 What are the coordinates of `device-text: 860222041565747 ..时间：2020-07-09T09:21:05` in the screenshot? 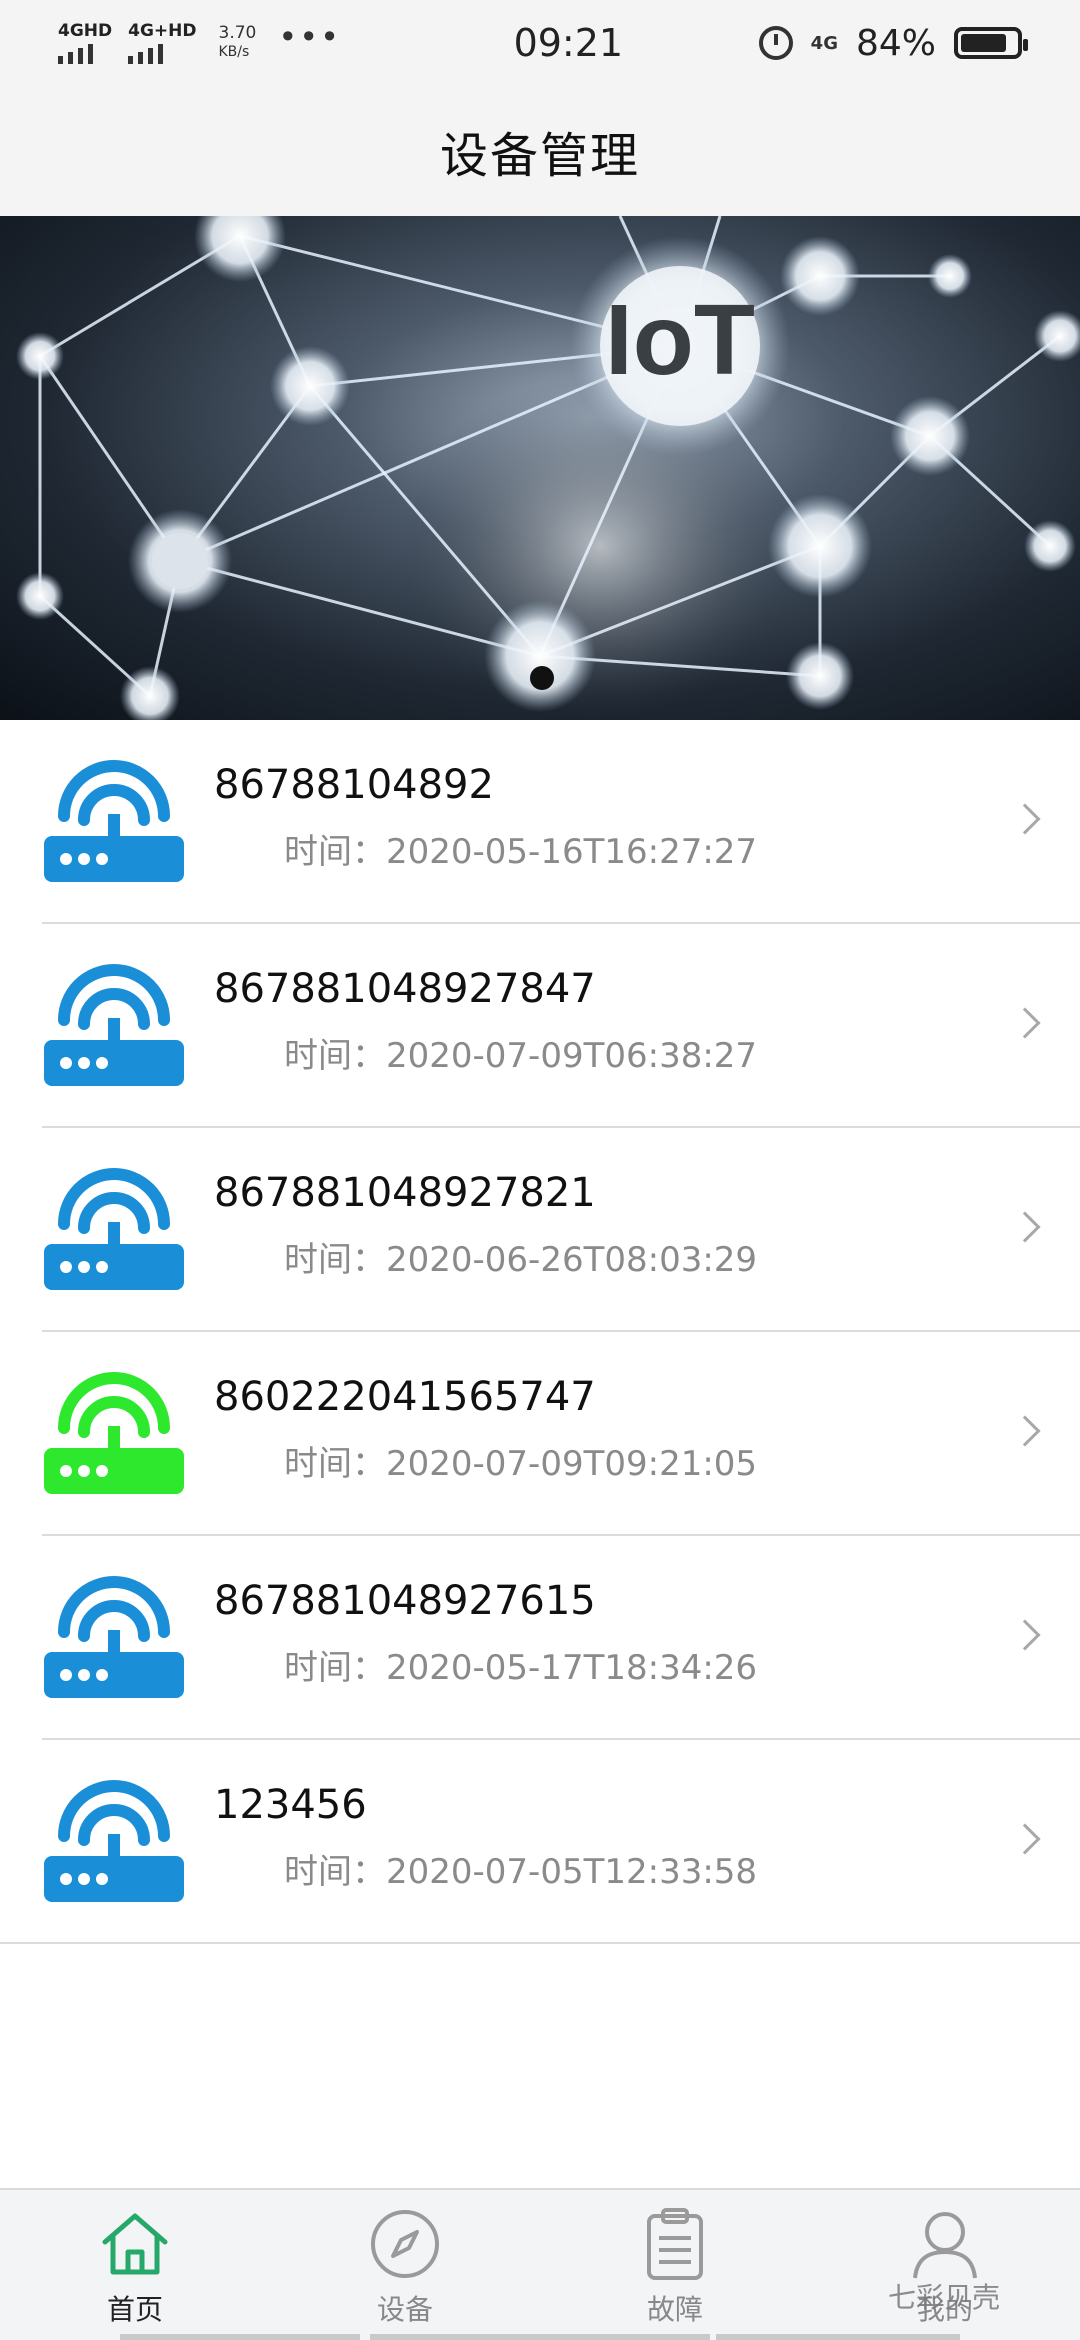 It's located at (485, 1428).